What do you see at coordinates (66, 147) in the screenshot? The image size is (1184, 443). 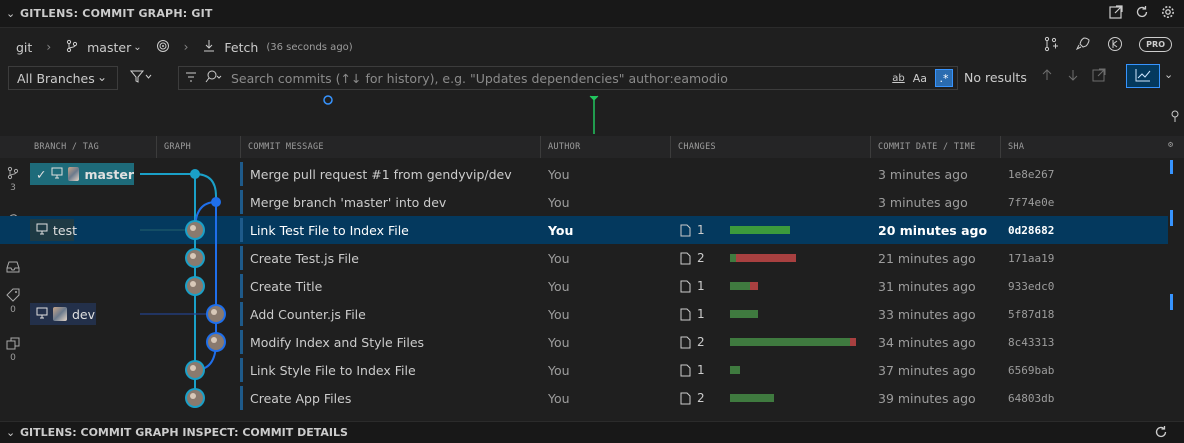 I see `column-branch-tag: BRANCH / TAG` at bounding box center [66, 147].